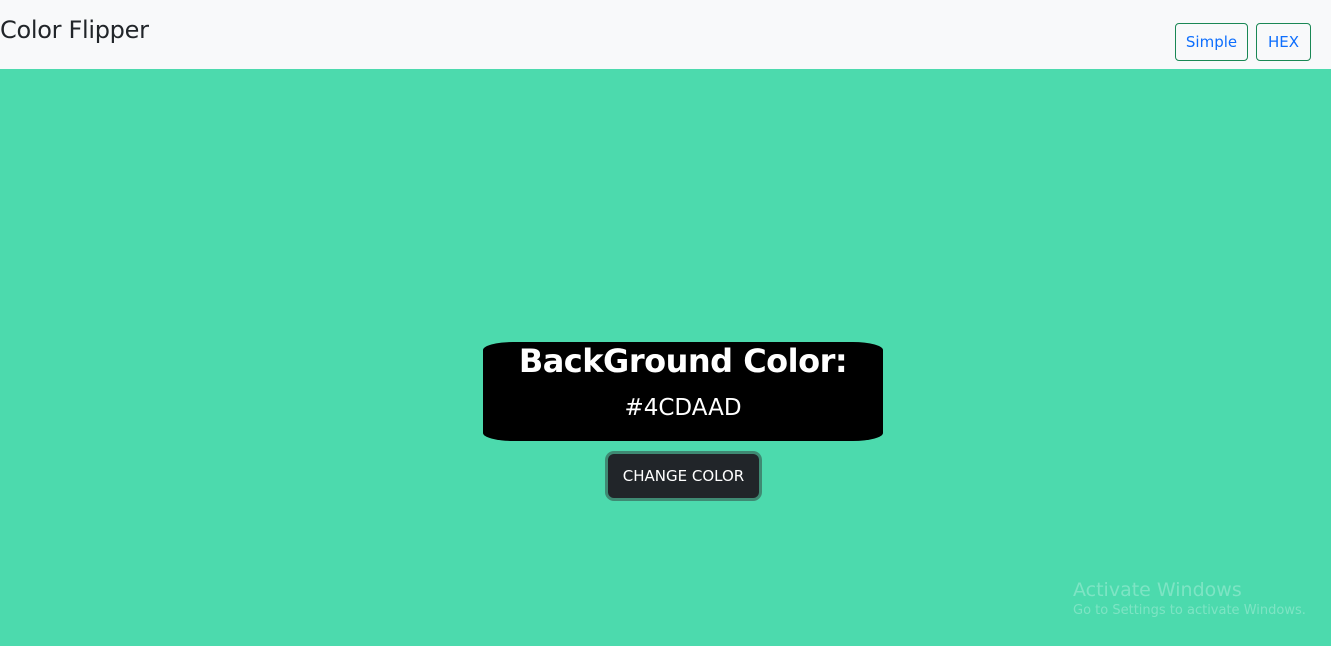  I want to click on navbar: Color Flipper Simple HEX, so click(665, 34).